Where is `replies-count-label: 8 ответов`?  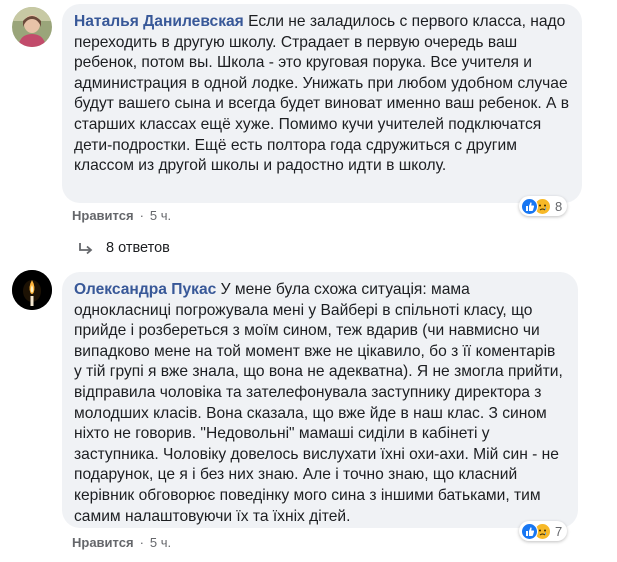
replies-count-label: 8 ответов is located at coordinates (138, 248).